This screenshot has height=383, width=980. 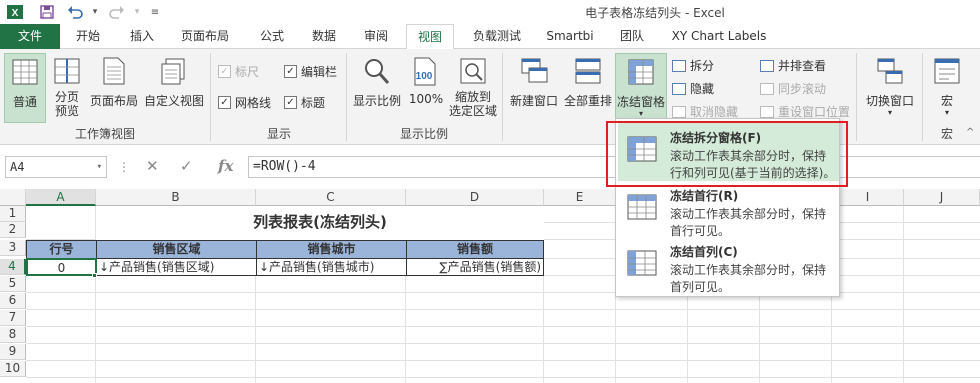 I want to click on custom-views-button: 自定义视图, so click(x=174, y=88).